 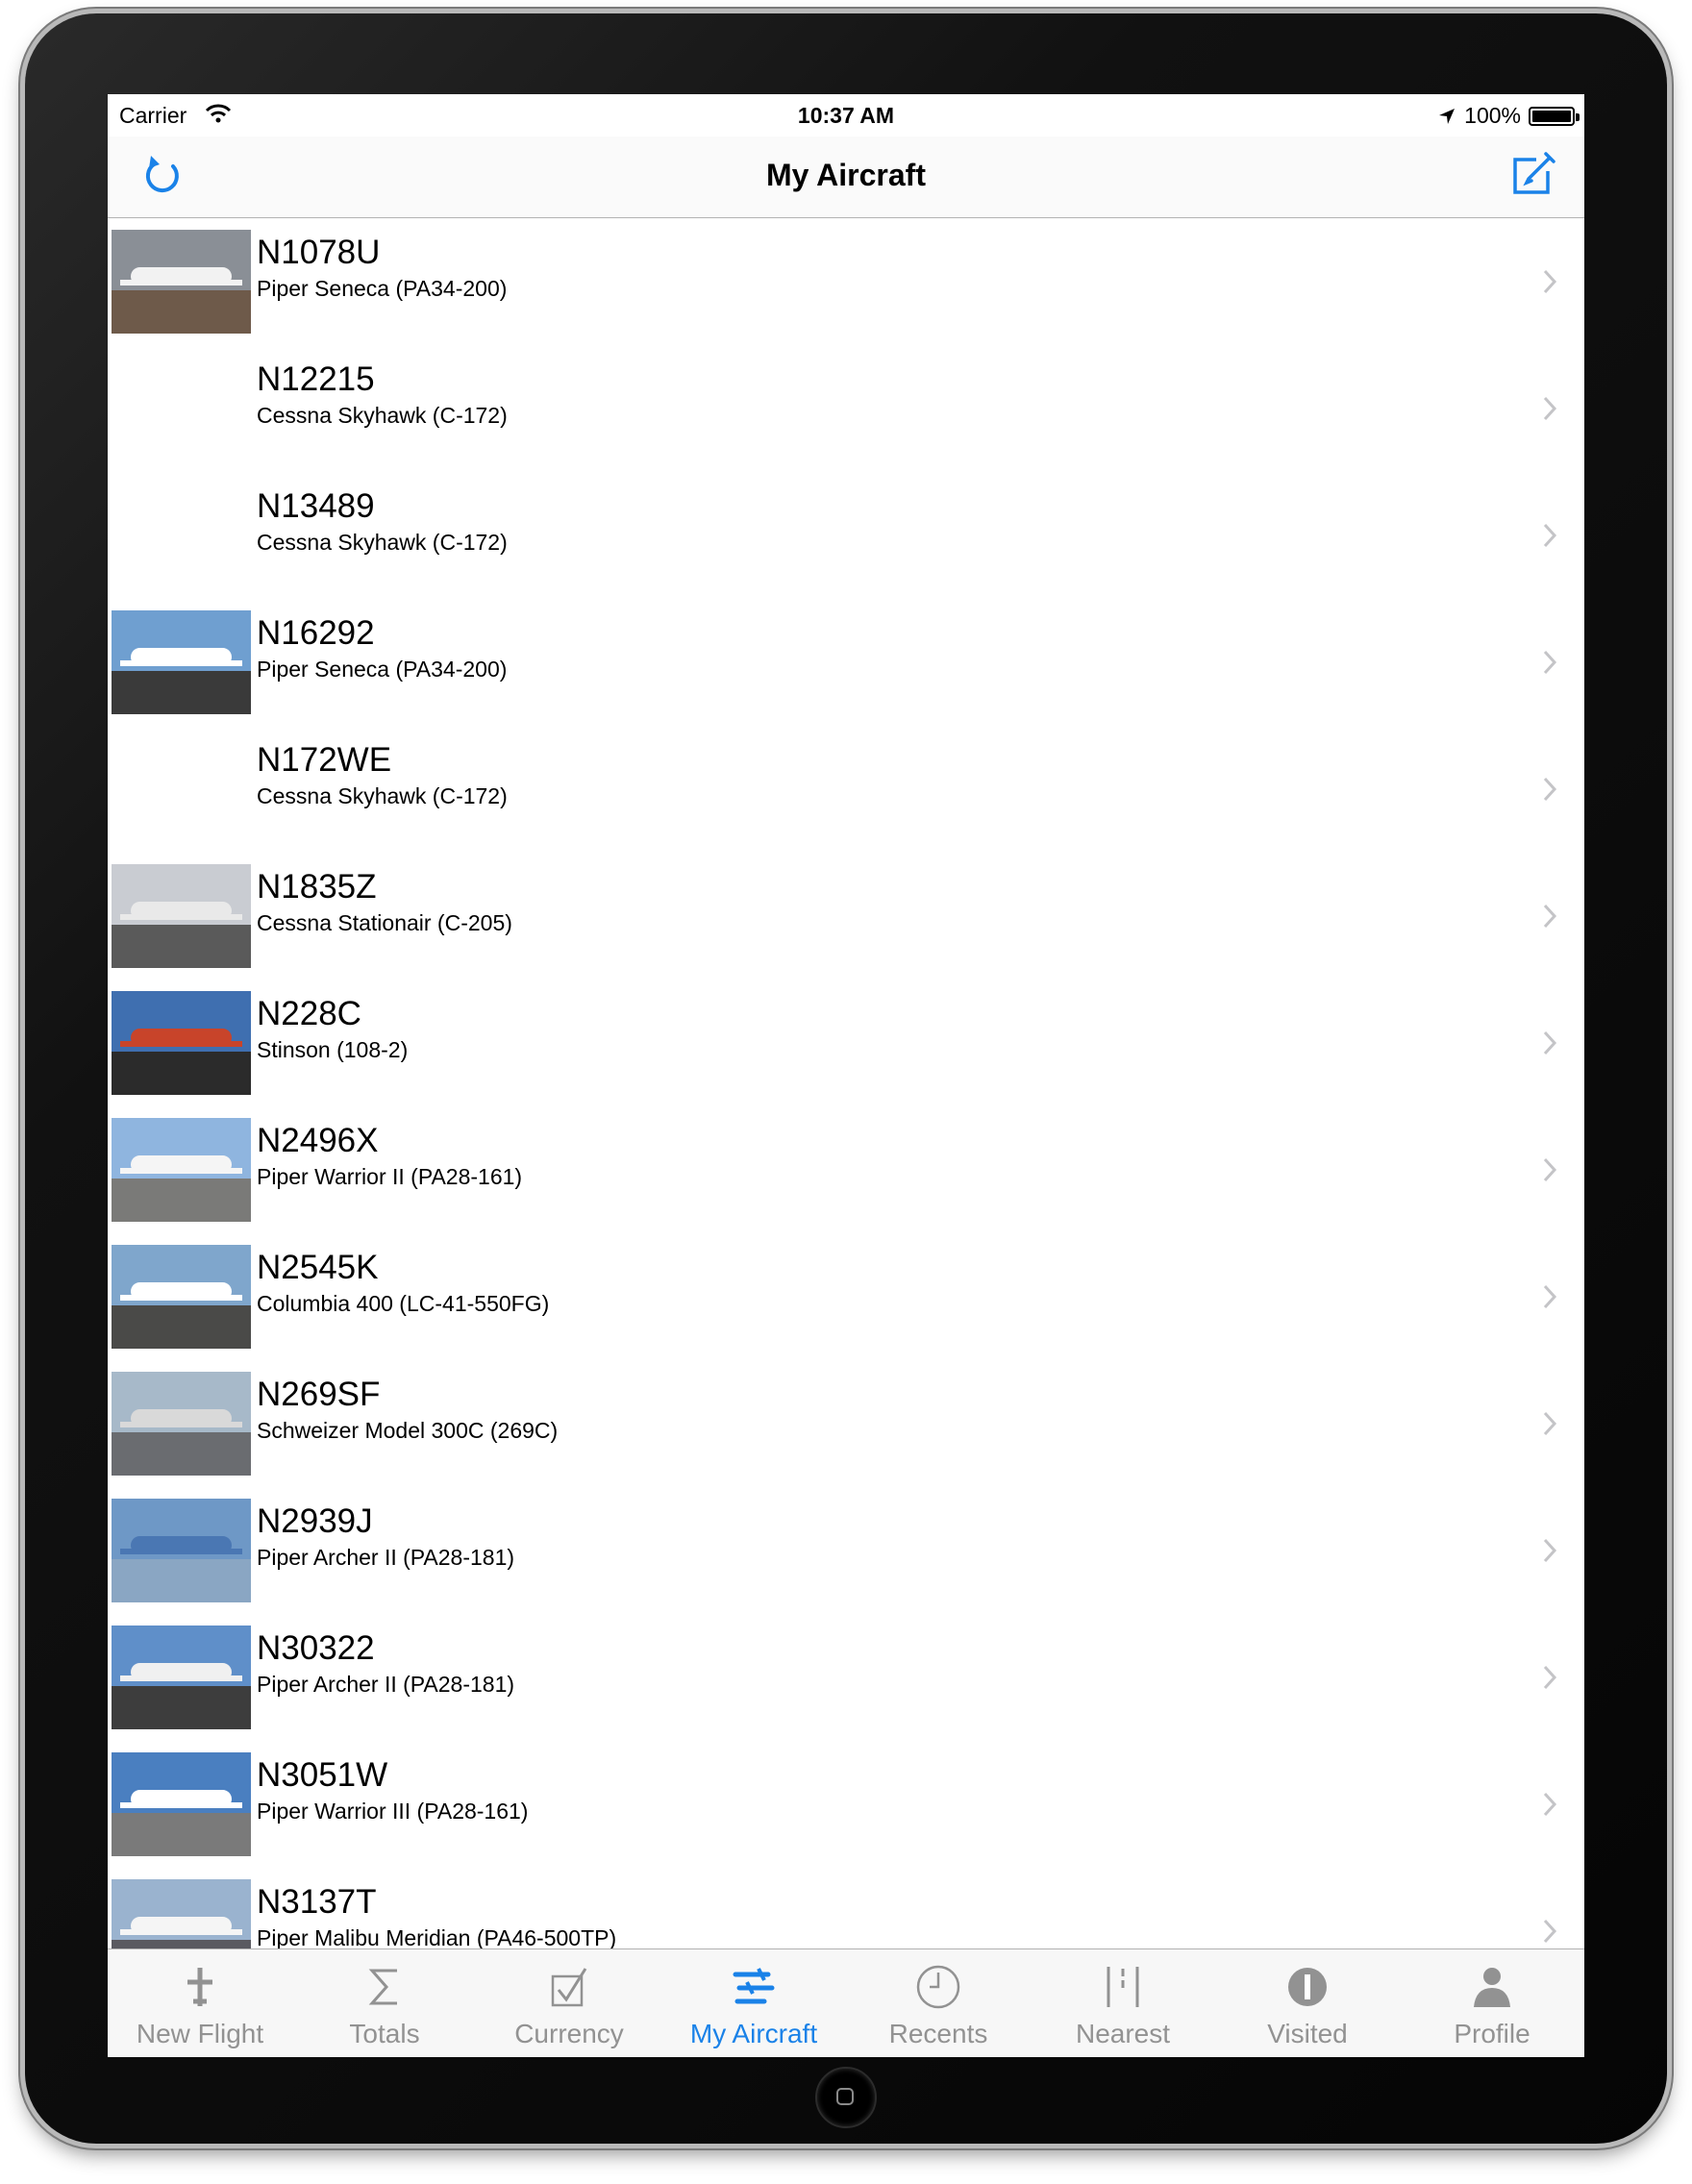 I want to click on page-title: My Aircraft, so click(x=846, y=175).